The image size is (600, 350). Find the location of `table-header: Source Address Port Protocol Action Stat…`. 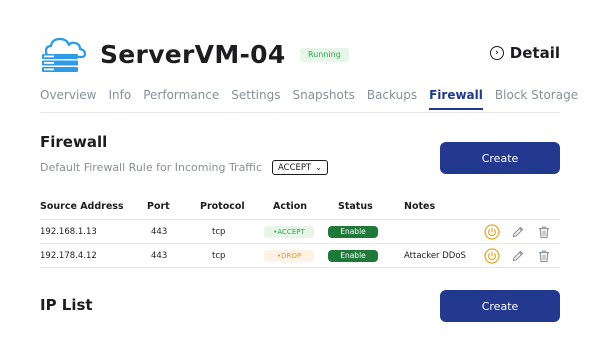

table-header: Source Address Port Protocol Action Stat… is located at coordinates (300, 209).